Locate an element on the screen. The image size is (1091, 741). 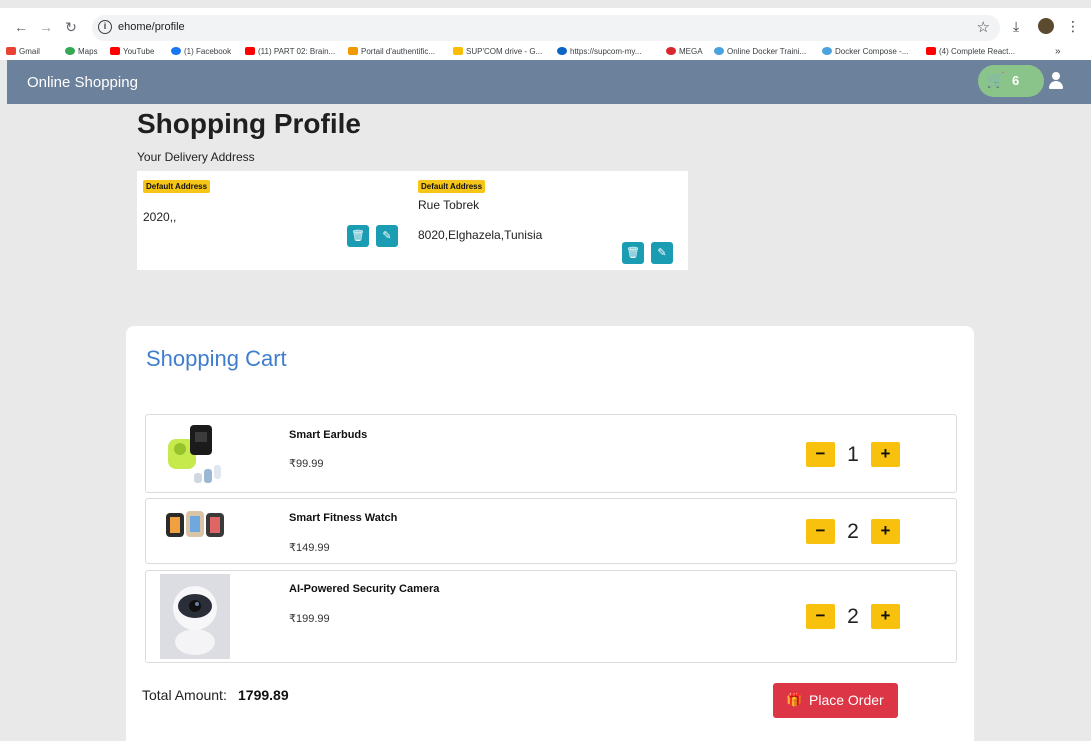
total-amount-value: 1799.89 is located at coordinates (263, 695).